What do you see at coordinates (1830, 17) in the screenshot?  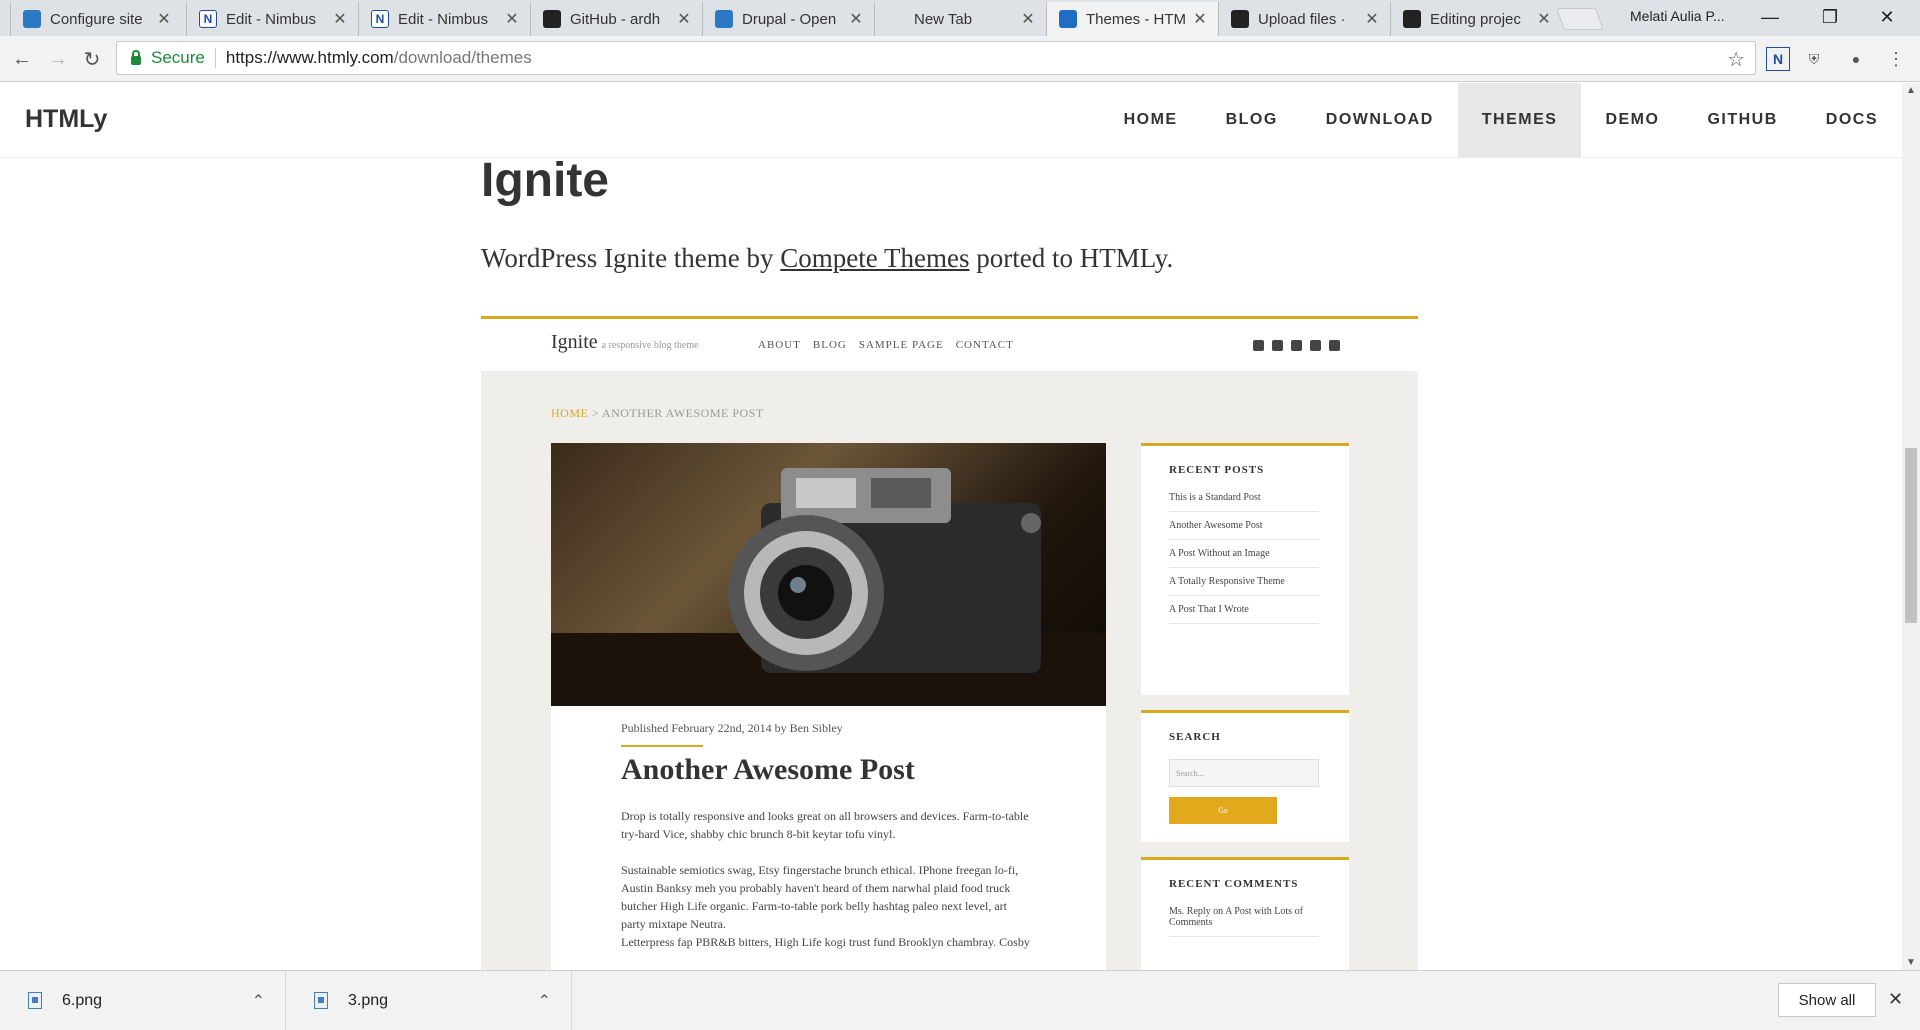 I see `restore-icon: ❐` at bounding box center [1830, 17].